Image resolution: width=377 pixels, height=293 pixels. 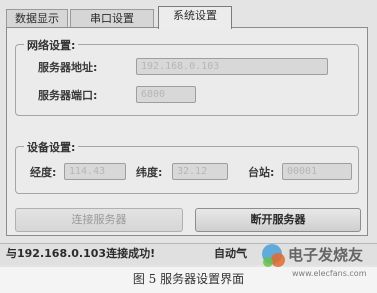 What do you see at coordinates (278, 220) in the screenshot?
I see `disconnect-server-button: 断开服务器` at bounding box center [278, 220].